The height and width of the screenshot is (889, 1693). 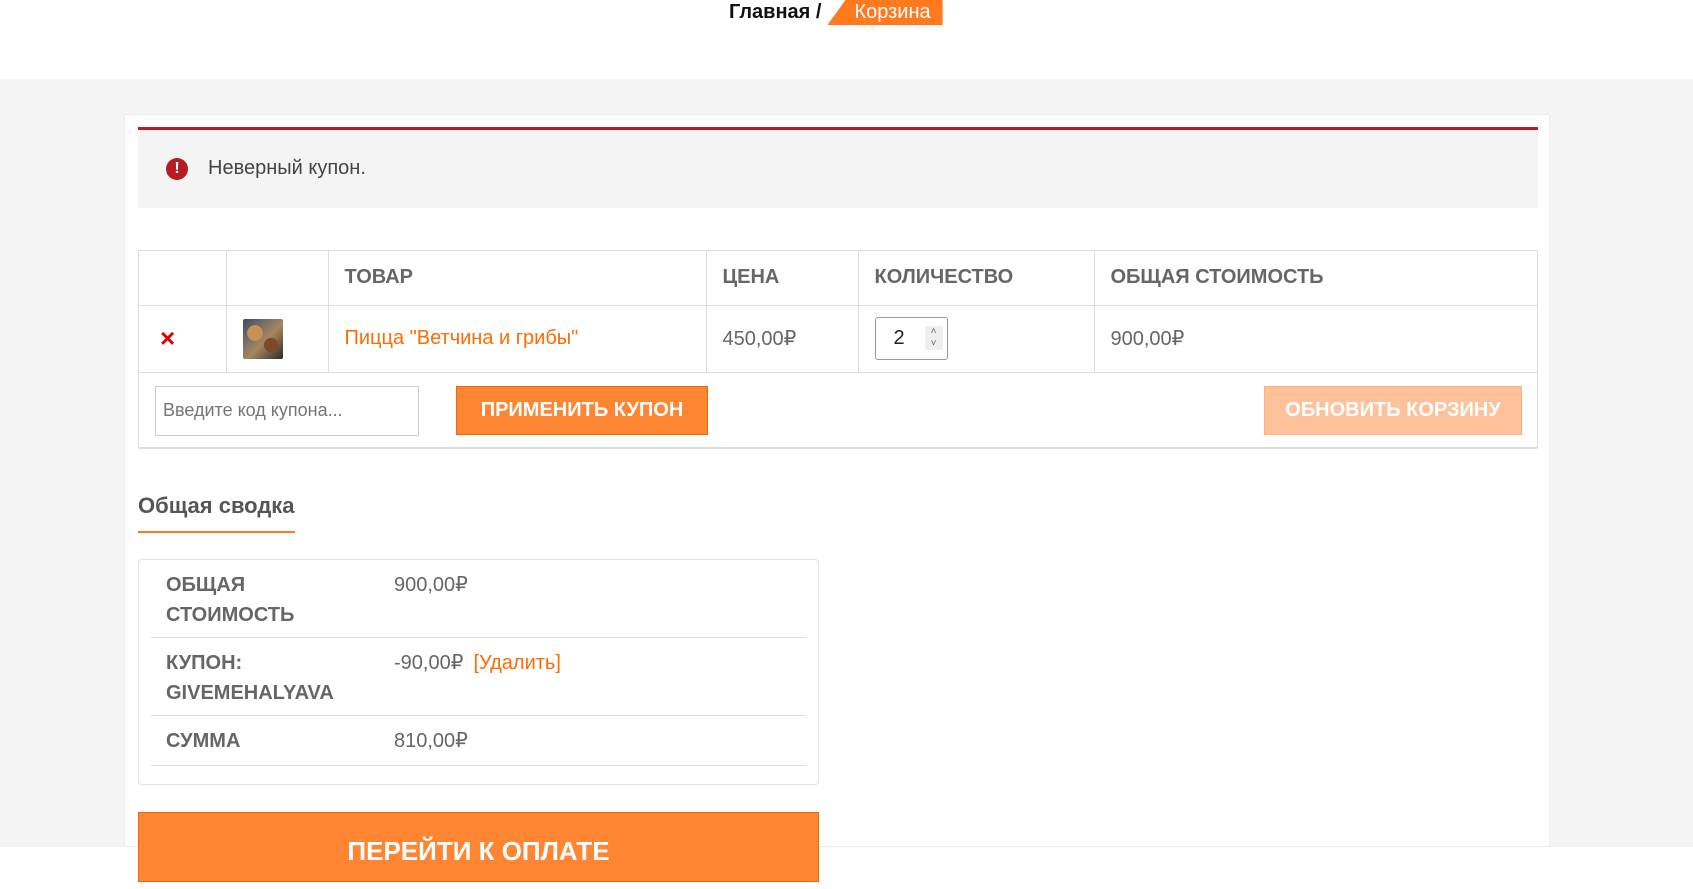 I want to click on header-subtotal: ОБЩАЯ СТОИМОСТЬ, so click(x=1315, y=278).